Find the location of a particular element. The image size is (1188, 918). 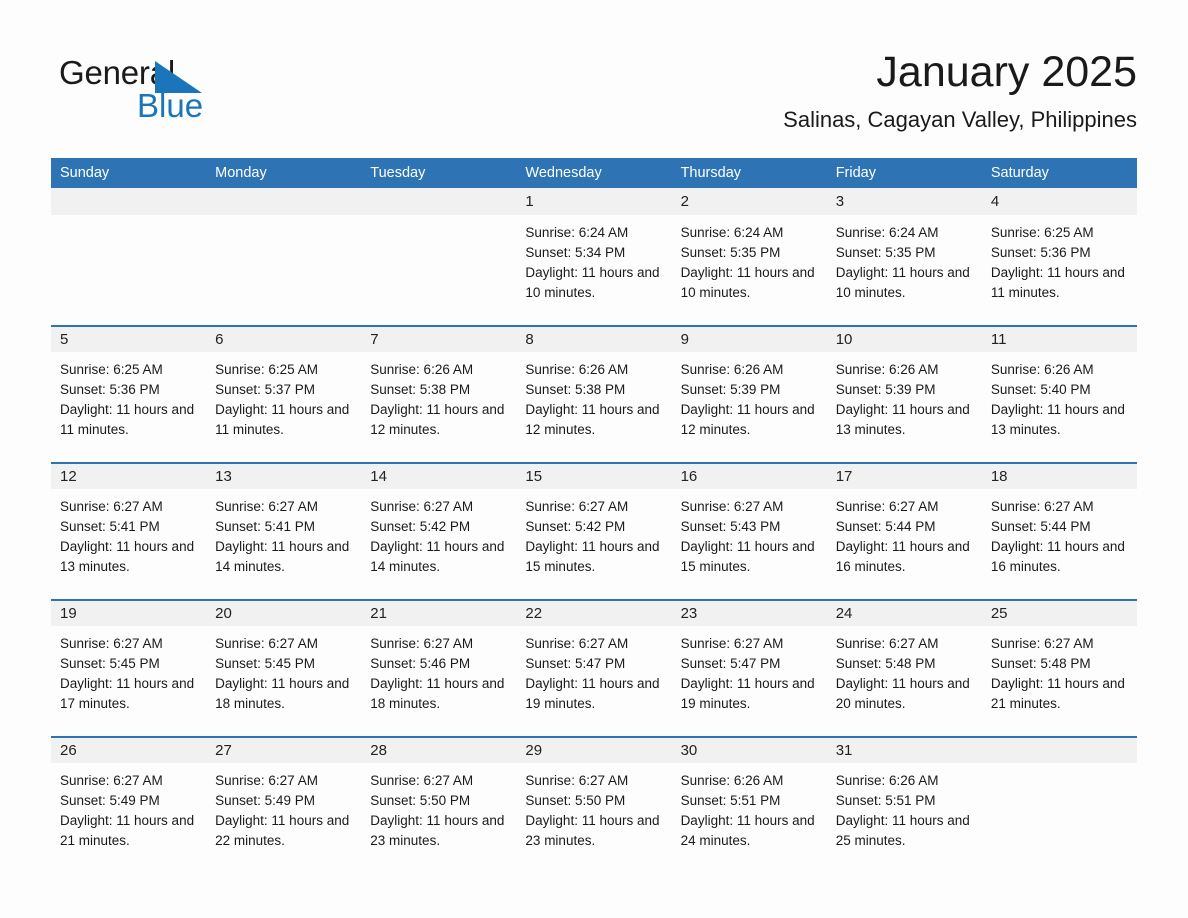

day-number: 25 is located at coordinates (1059, 613).